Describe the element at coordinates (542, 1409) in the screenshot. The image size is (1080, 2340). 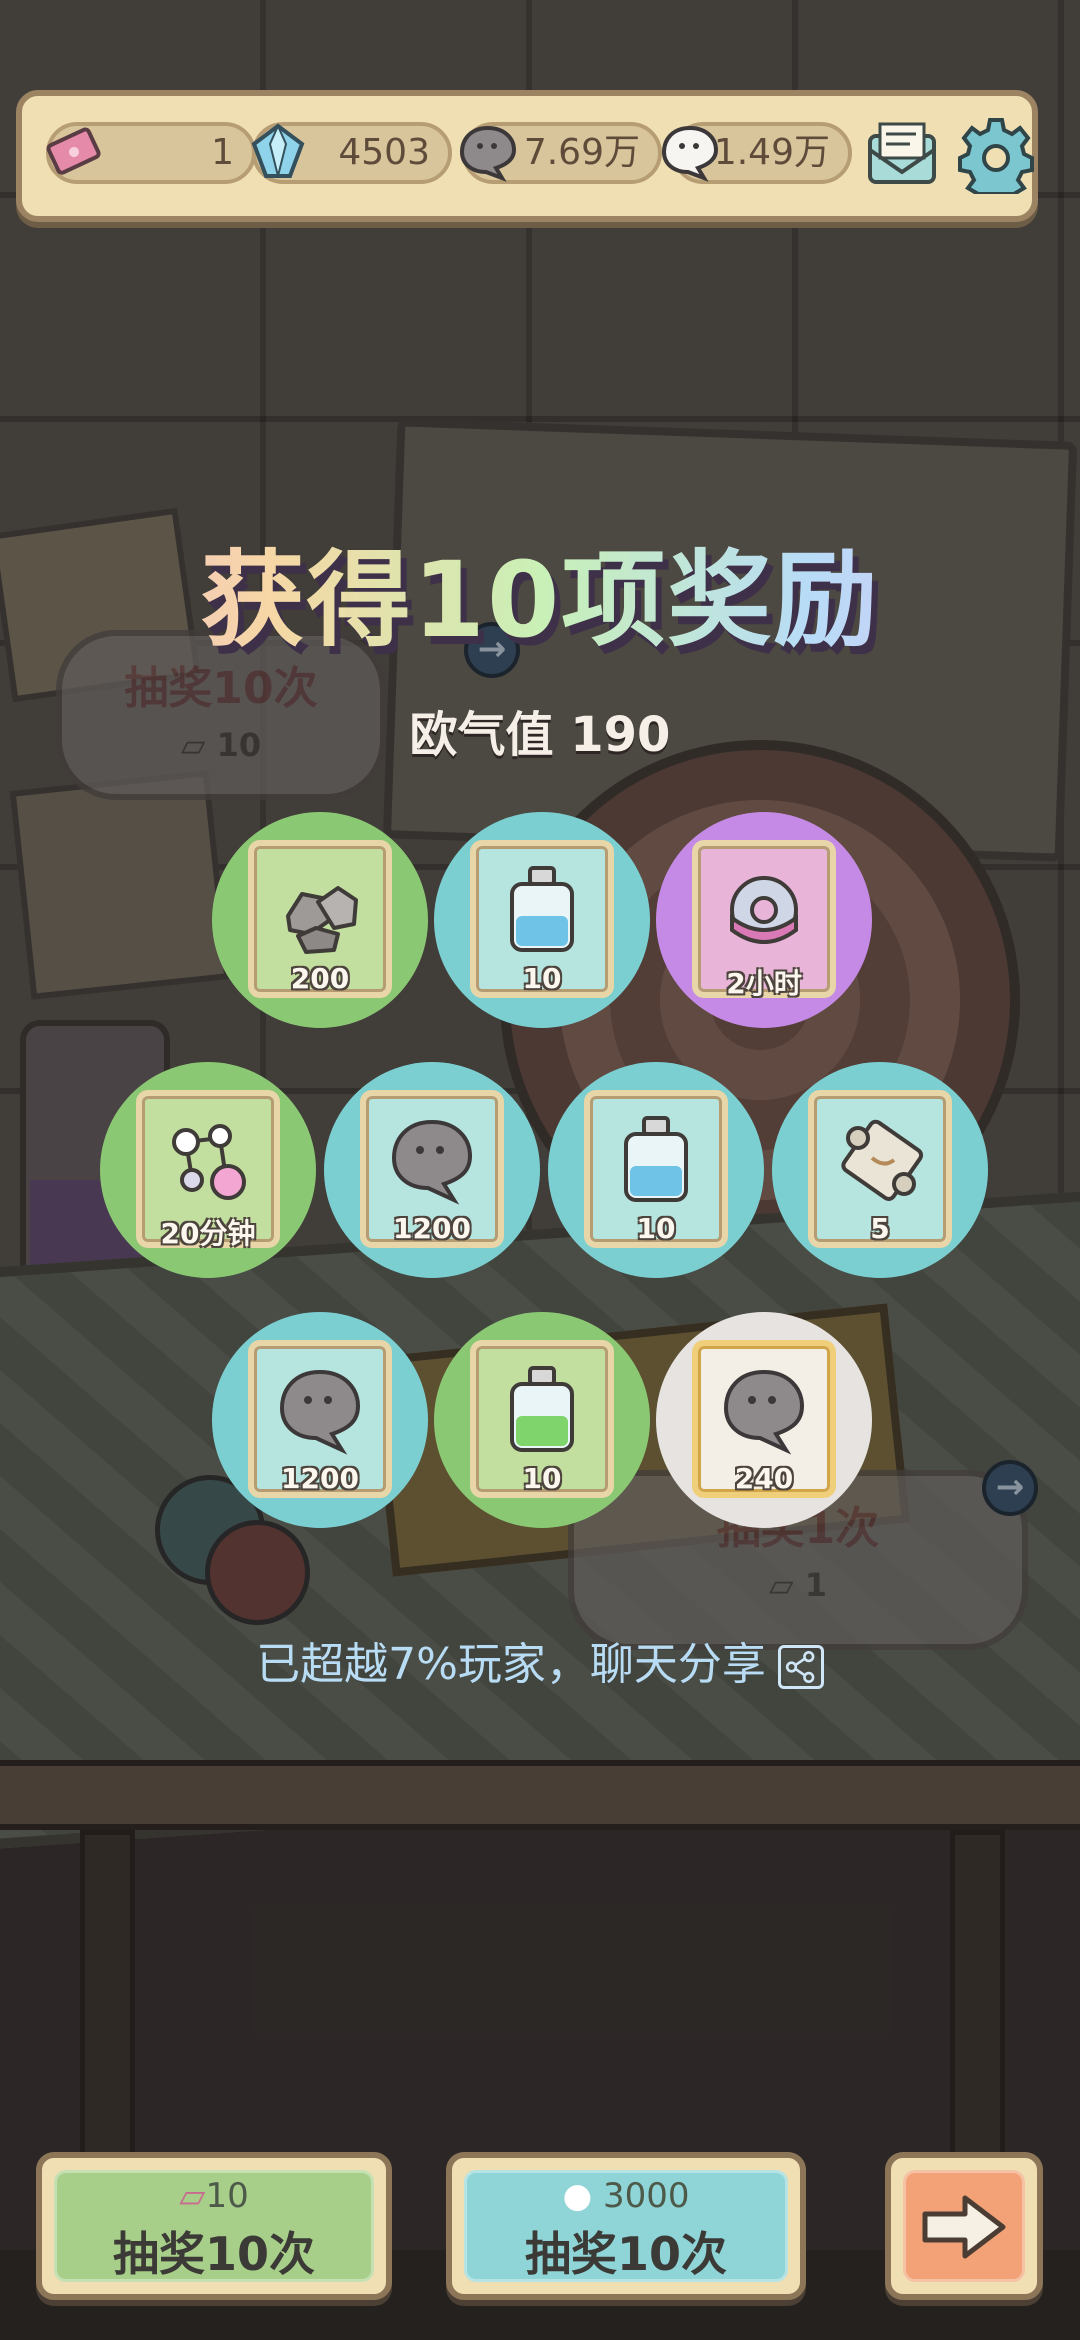
I see `green-potion-icon` at that location.